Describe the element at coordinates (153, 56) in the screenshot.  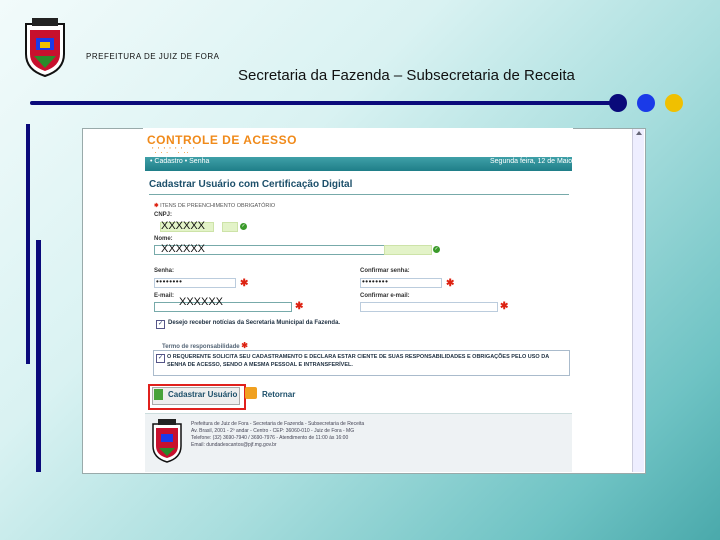
I see `prefeitura-label: PREFEITURA DE JUIZ DE FORA` at that location.